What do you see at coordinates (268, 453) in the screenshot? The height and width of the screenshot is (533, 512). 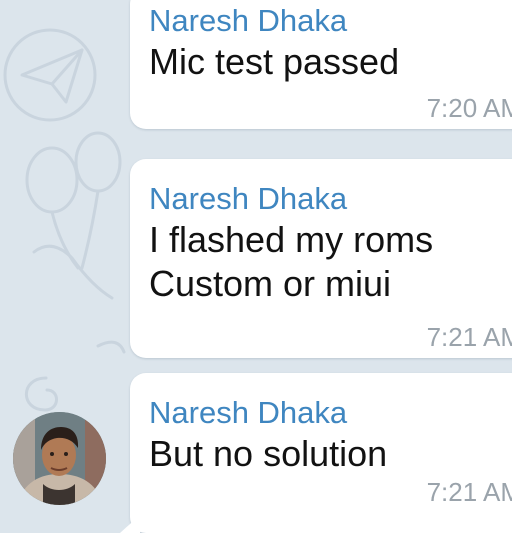 I see `message-text: But no solution` at bounding box center [268, 453].